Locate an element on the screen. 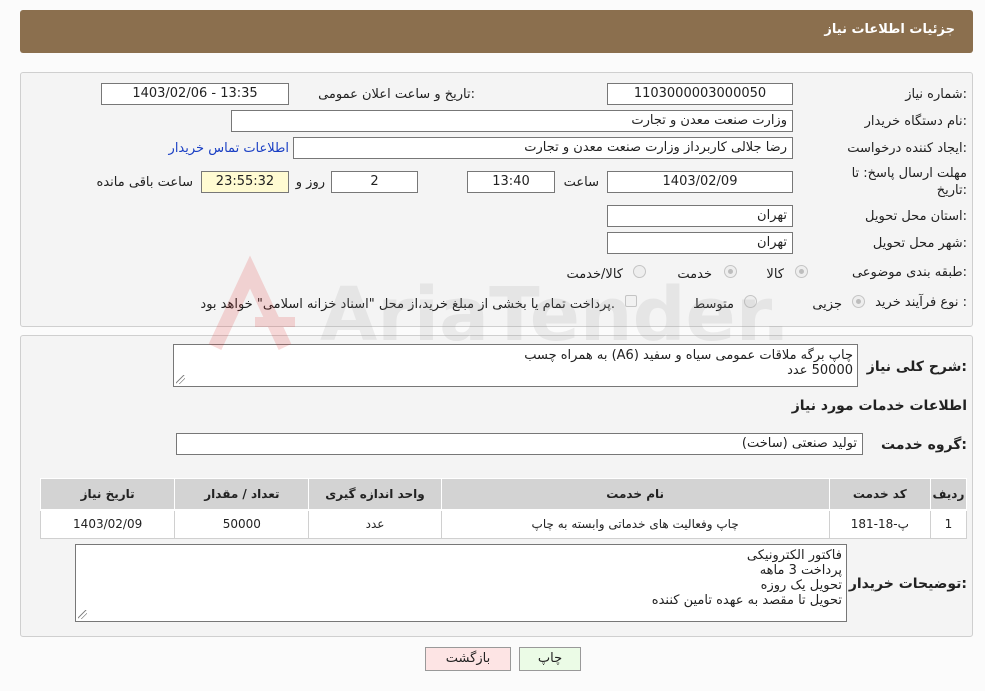  col-service-code: کد خدمت is located at coordinates (879, 494).